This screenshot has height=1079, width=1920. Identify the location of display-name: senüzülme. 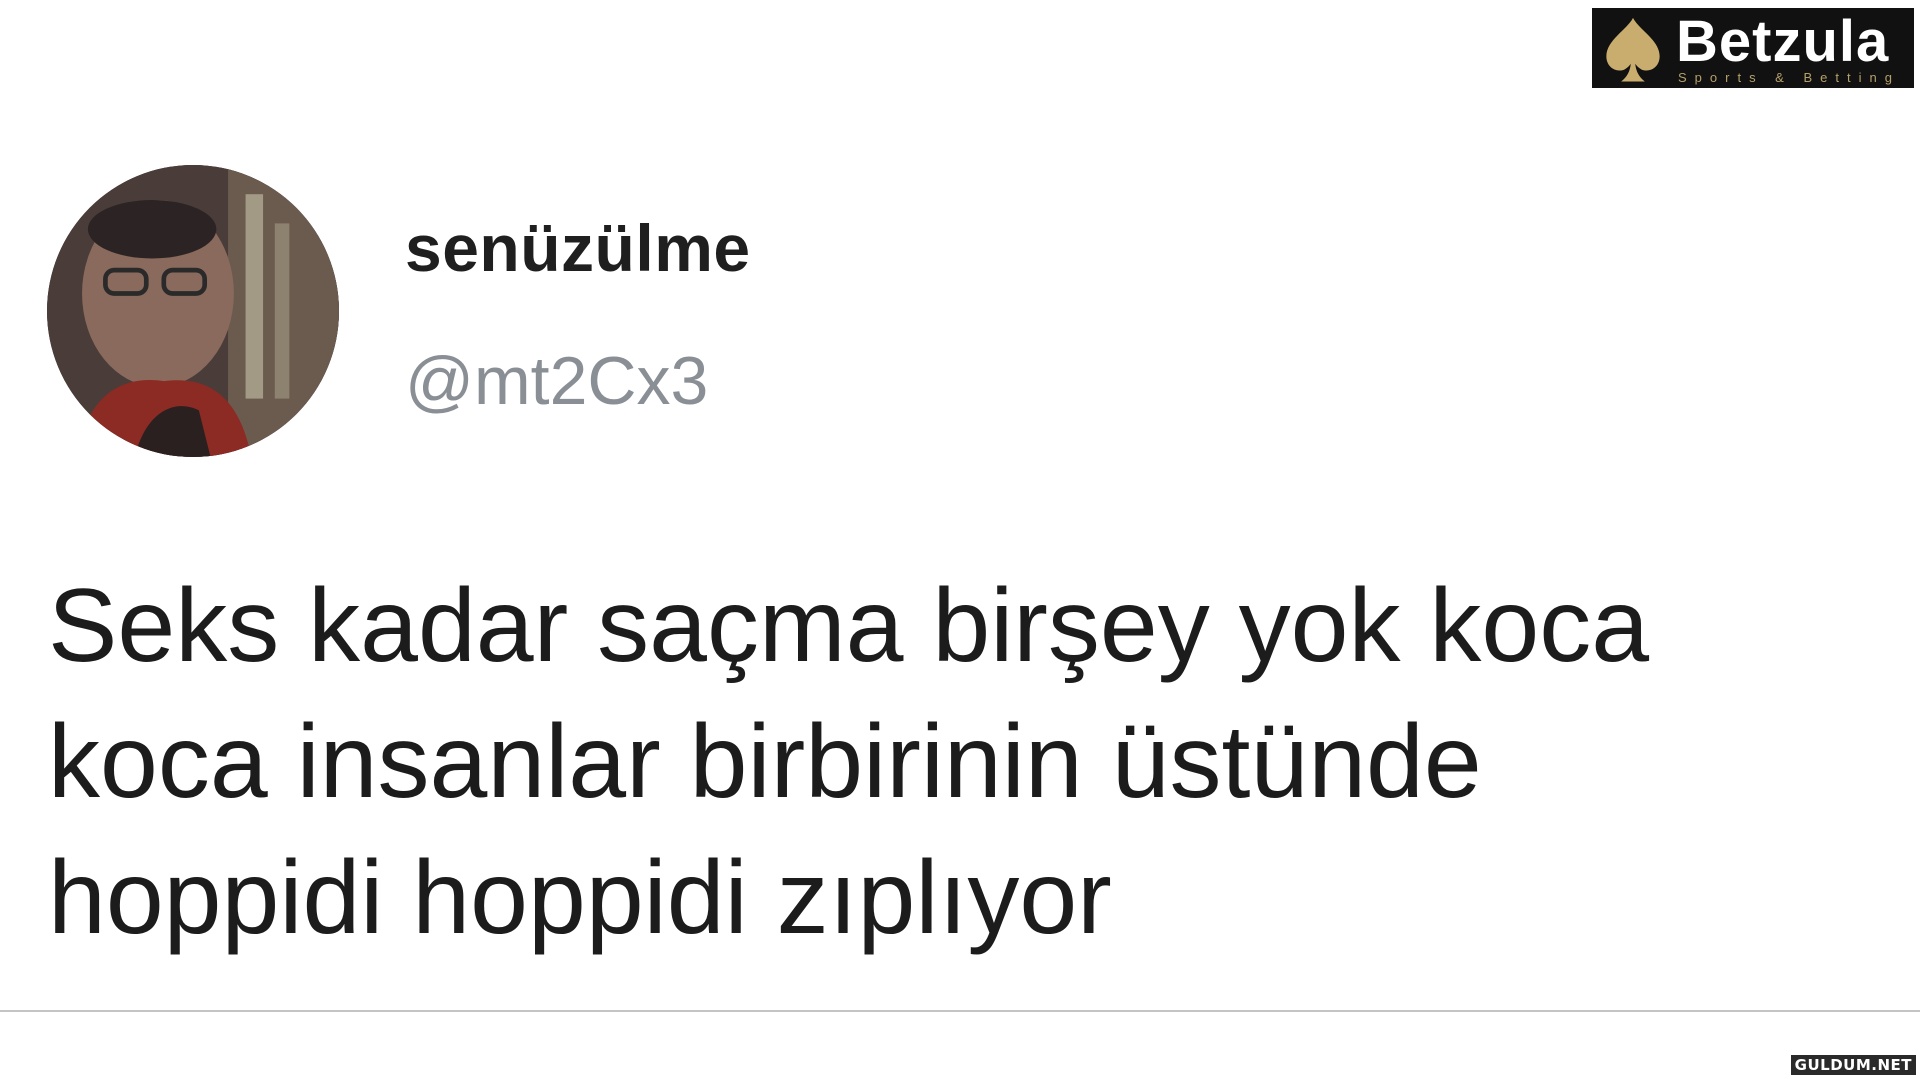
(578, 248).